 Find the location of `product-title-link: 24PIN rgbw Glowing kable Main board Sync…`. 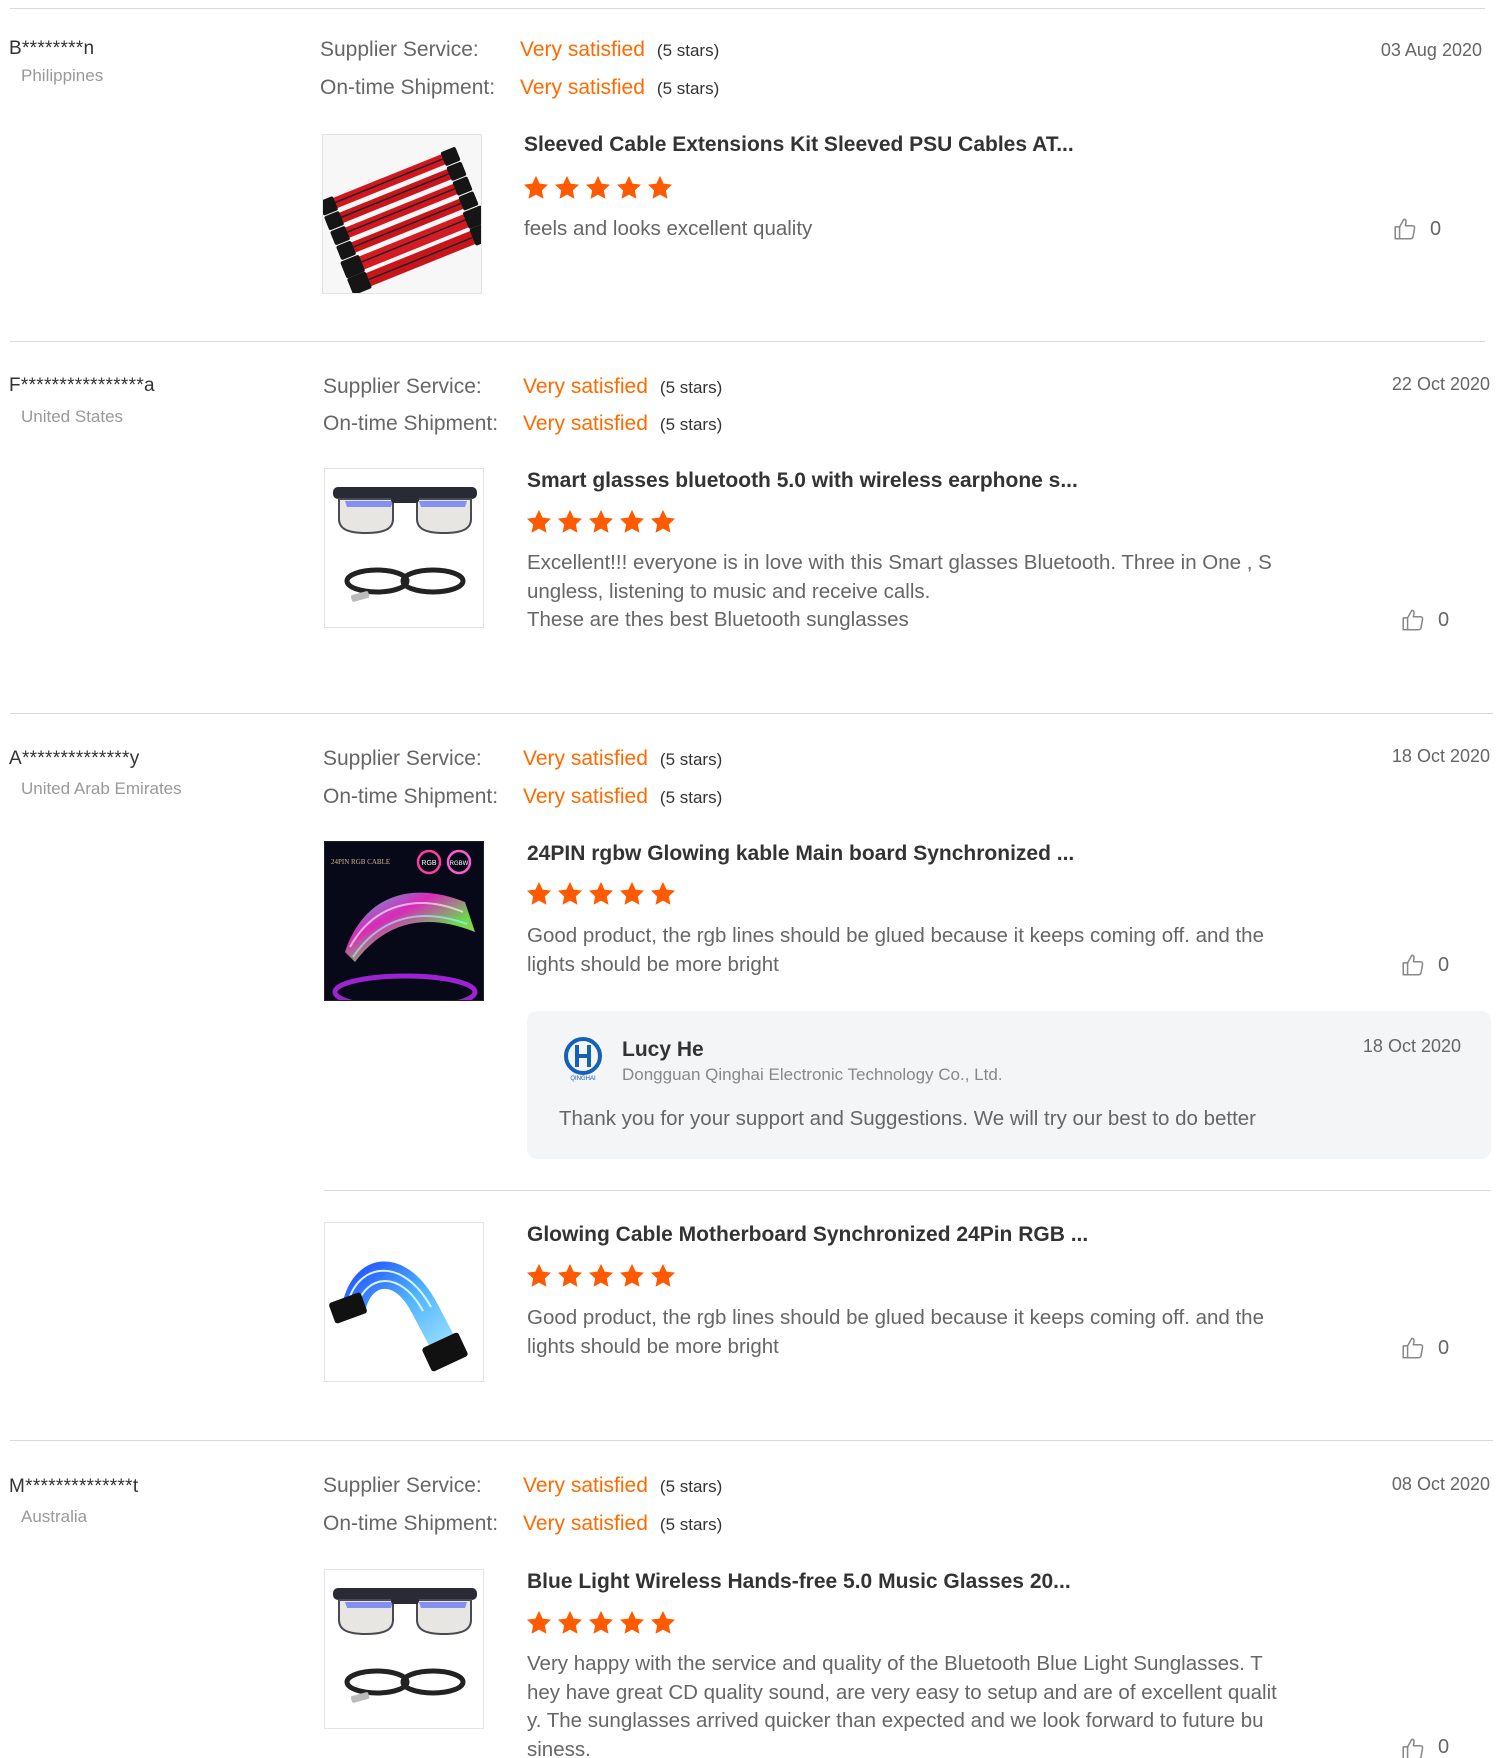

product-title-link: 24PIN rgbw Glowing kable Main board Sync… is located at coordinates (800, 854).